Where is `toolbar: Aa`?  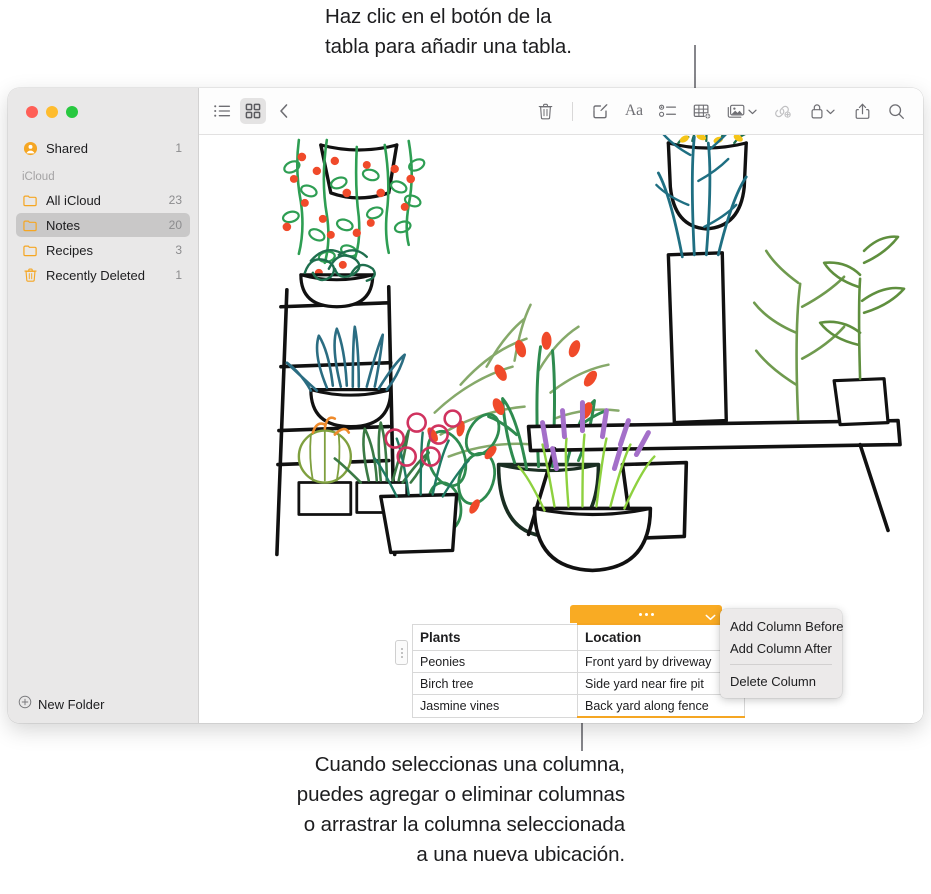
toolbar: Aa is located at coordinates (561, 111).